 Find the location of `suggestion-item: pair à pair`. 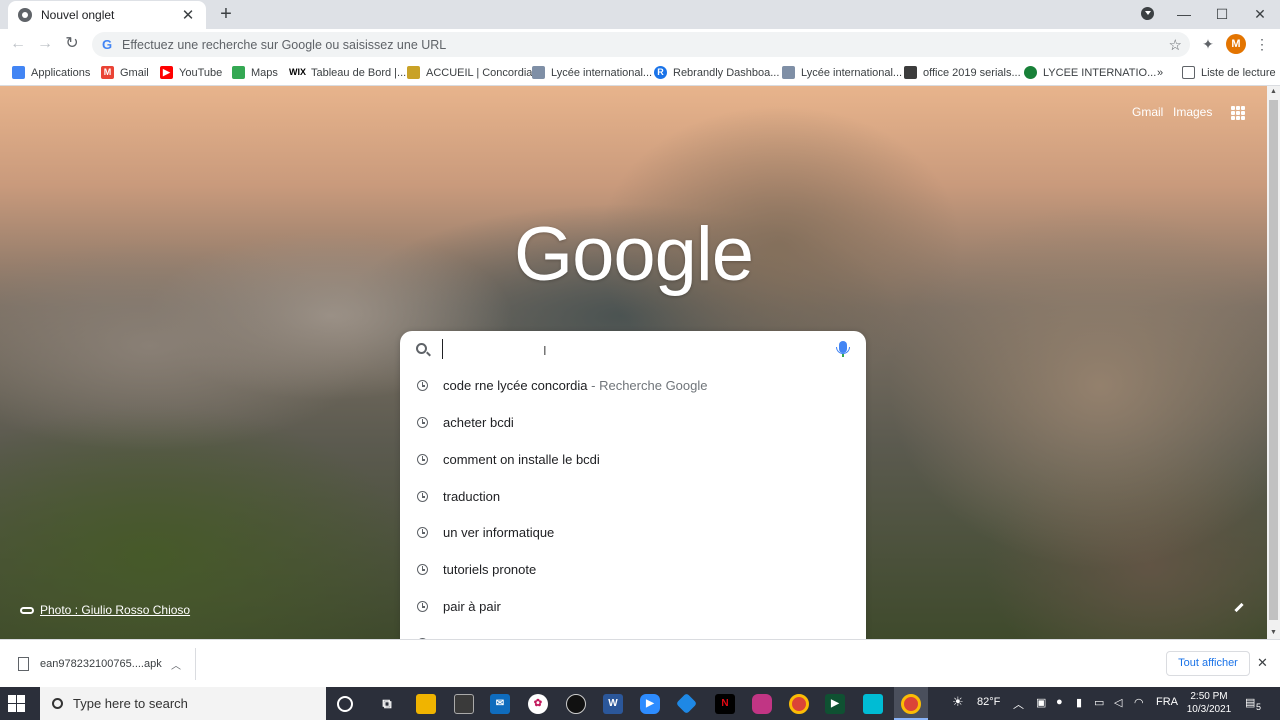

suggestion-item: pair à pair is located at coordinates (633, 606).